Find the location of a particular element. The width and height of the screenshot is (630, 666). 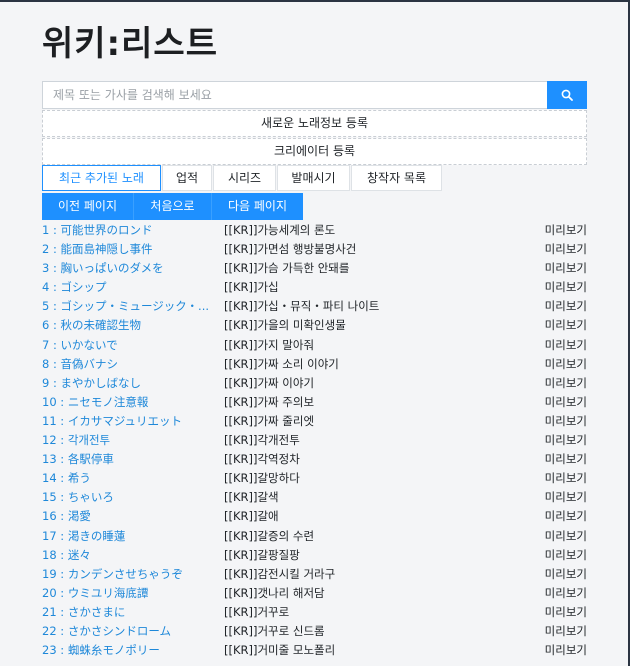

song-original-title-link: 21 : さかさまに is located at coordinates (128, 612).